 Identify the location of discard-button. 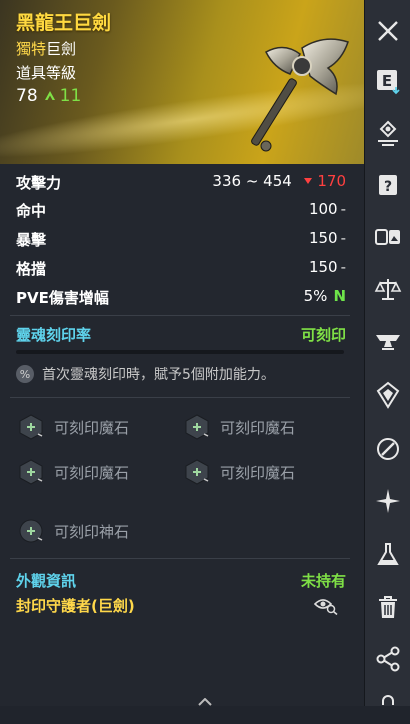
(388, 607).